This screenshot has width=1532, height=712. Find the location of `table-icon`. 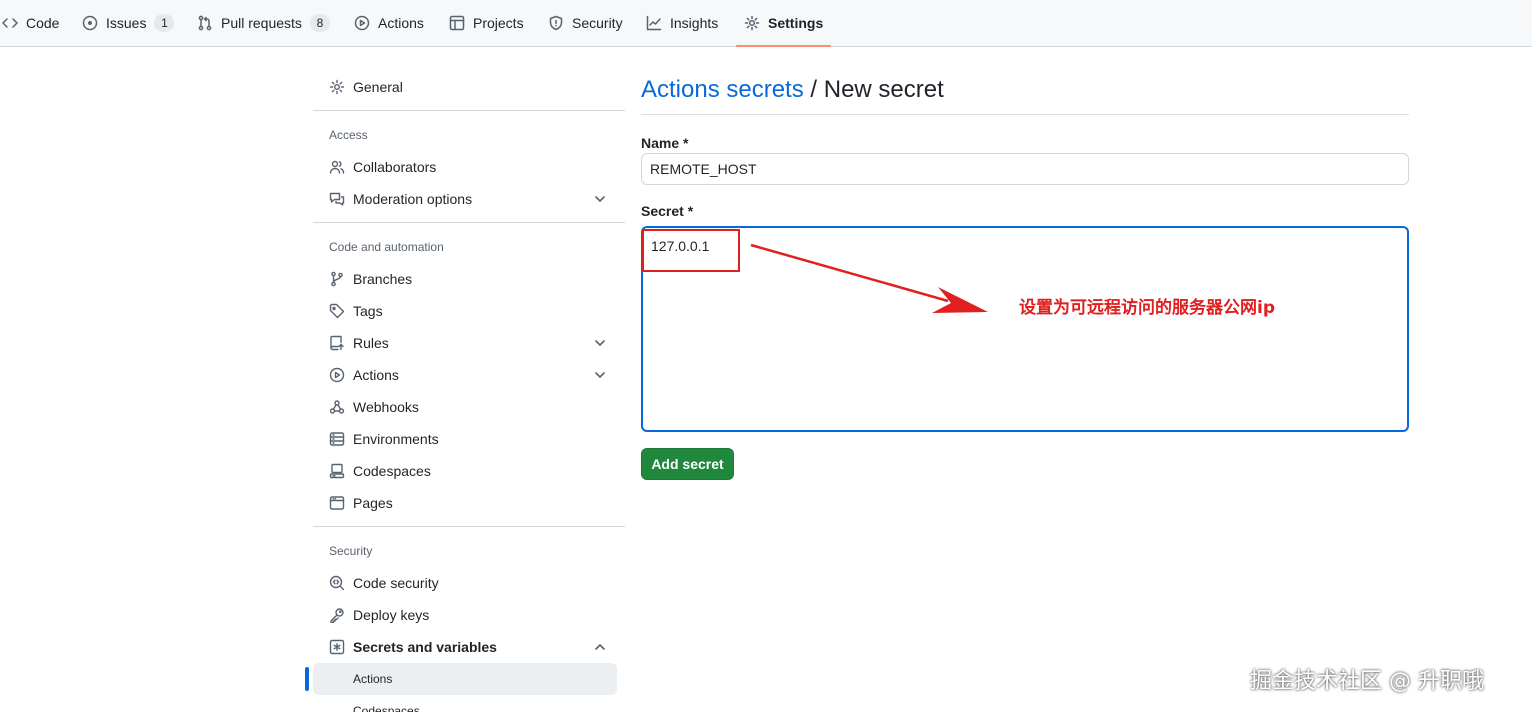

table-icon is located at coordinates (457, 23).